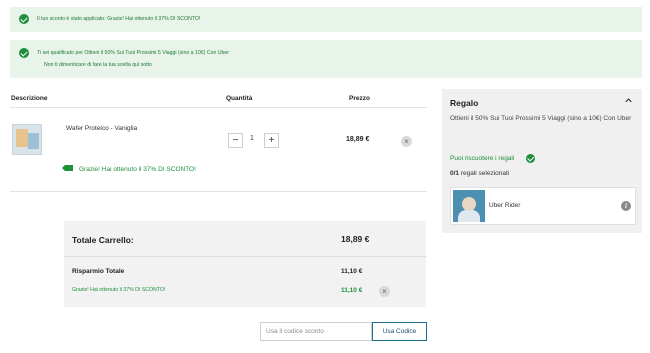 Image resolution: width=650 pixels, height=353 pixels. I want to click on gift-selection-count: 0/1 regali selezionati, so click(479, 173).